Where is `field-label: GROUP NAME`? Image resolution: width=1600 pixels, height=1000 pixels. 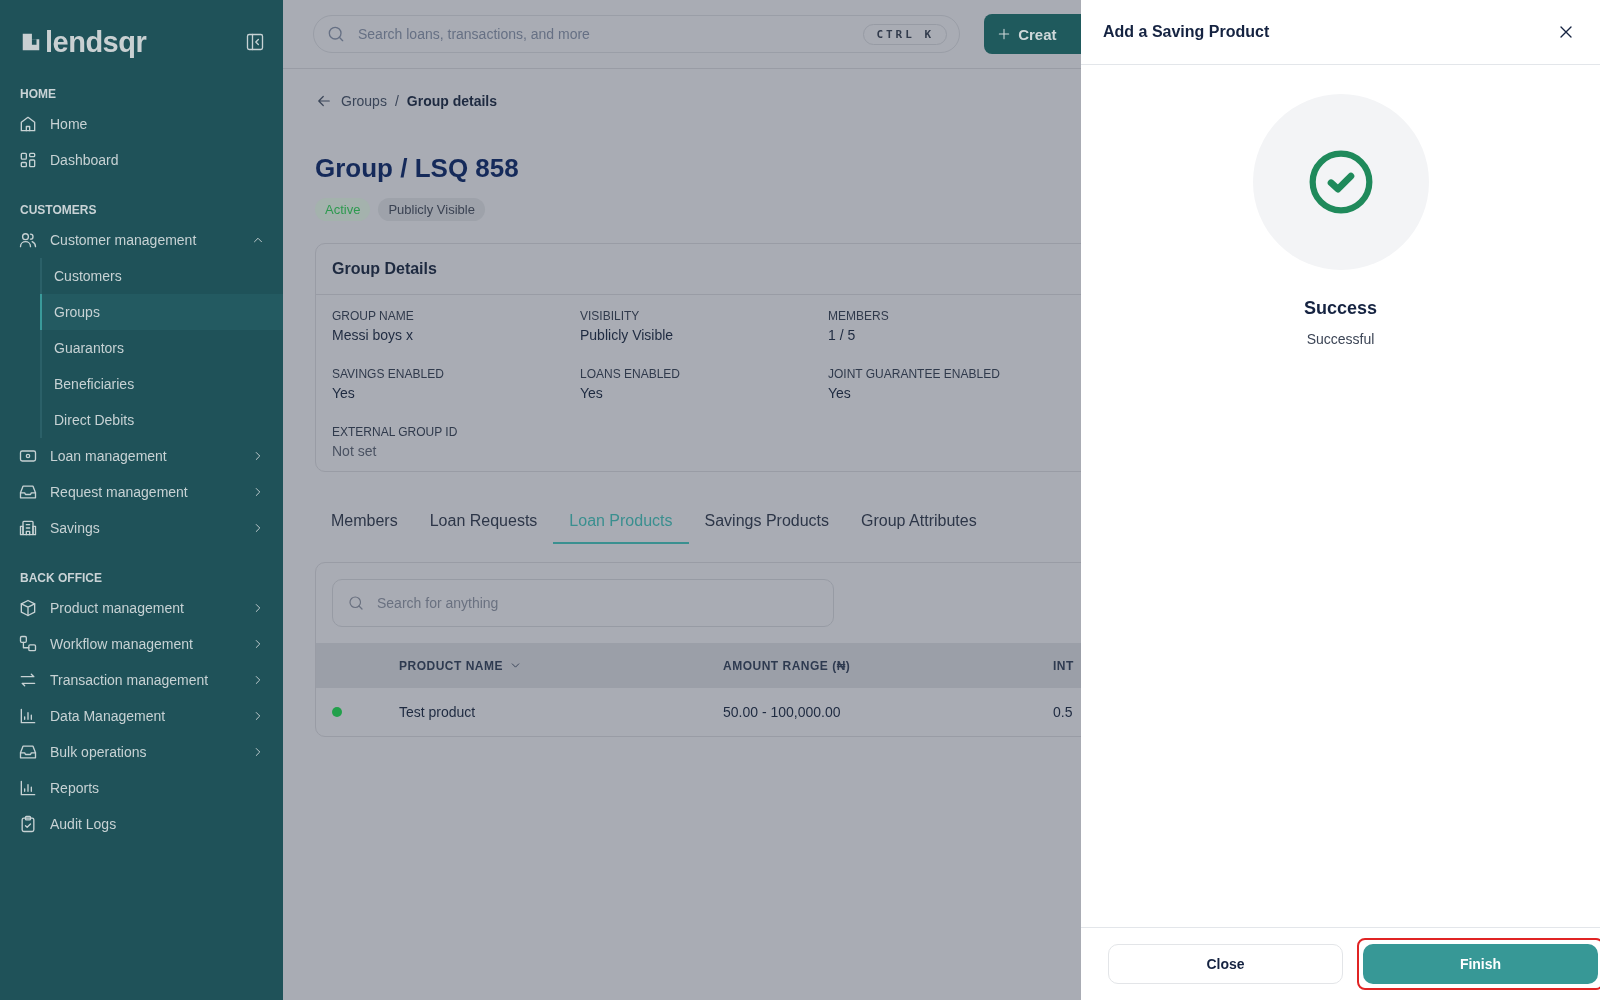 field-label: GROUP NAME is located at coordinates (373, 316).